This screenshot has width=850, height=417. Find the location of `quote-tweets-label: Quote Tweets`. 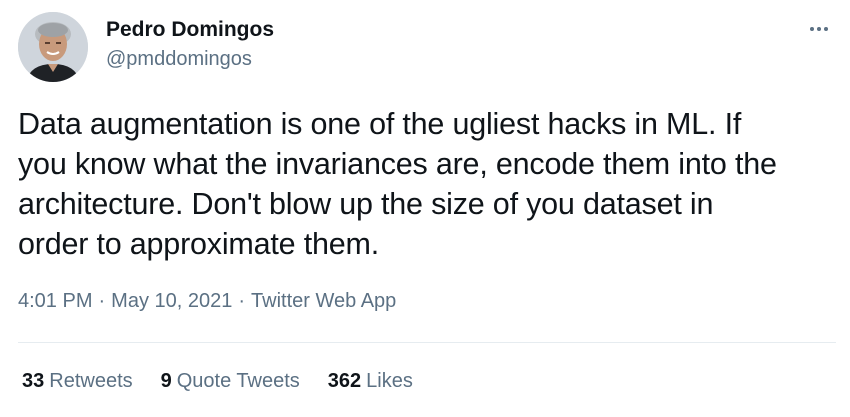

quote-tweets-label: Quote Tweets is located at coordinates (238, 381).